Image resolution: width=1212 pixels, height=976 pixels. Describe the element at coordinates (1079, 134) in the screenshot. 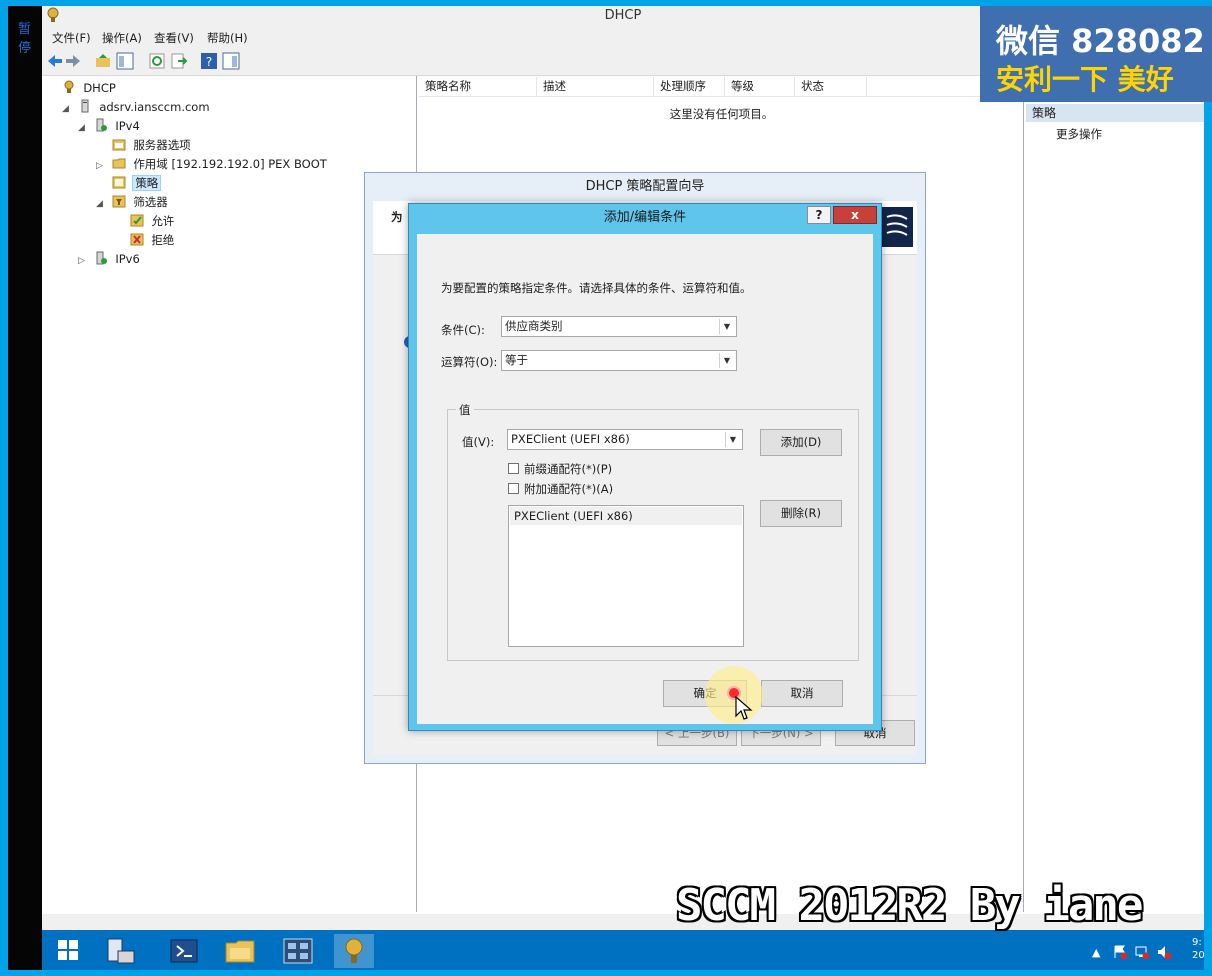

I see `more-actions-link: 更多操作` at that location.